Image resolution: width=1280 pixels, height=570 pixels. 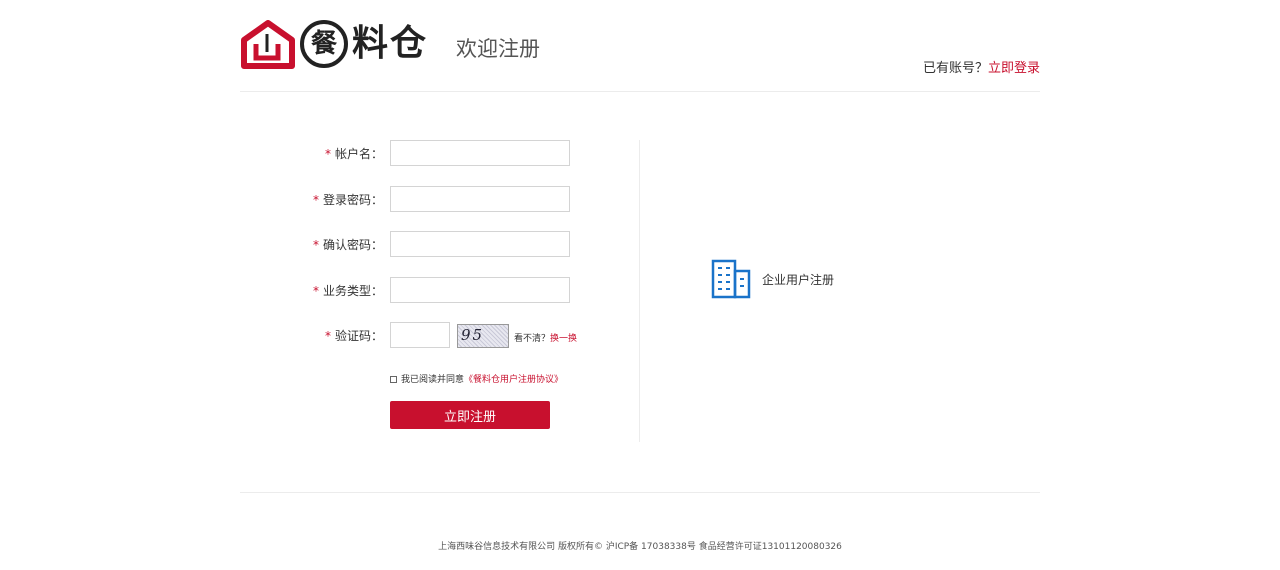 What do you see at coordinates (347, 291) in the screenshot?
I see `business-type-label: * 业务类型：` at bounding box center [347, 291].